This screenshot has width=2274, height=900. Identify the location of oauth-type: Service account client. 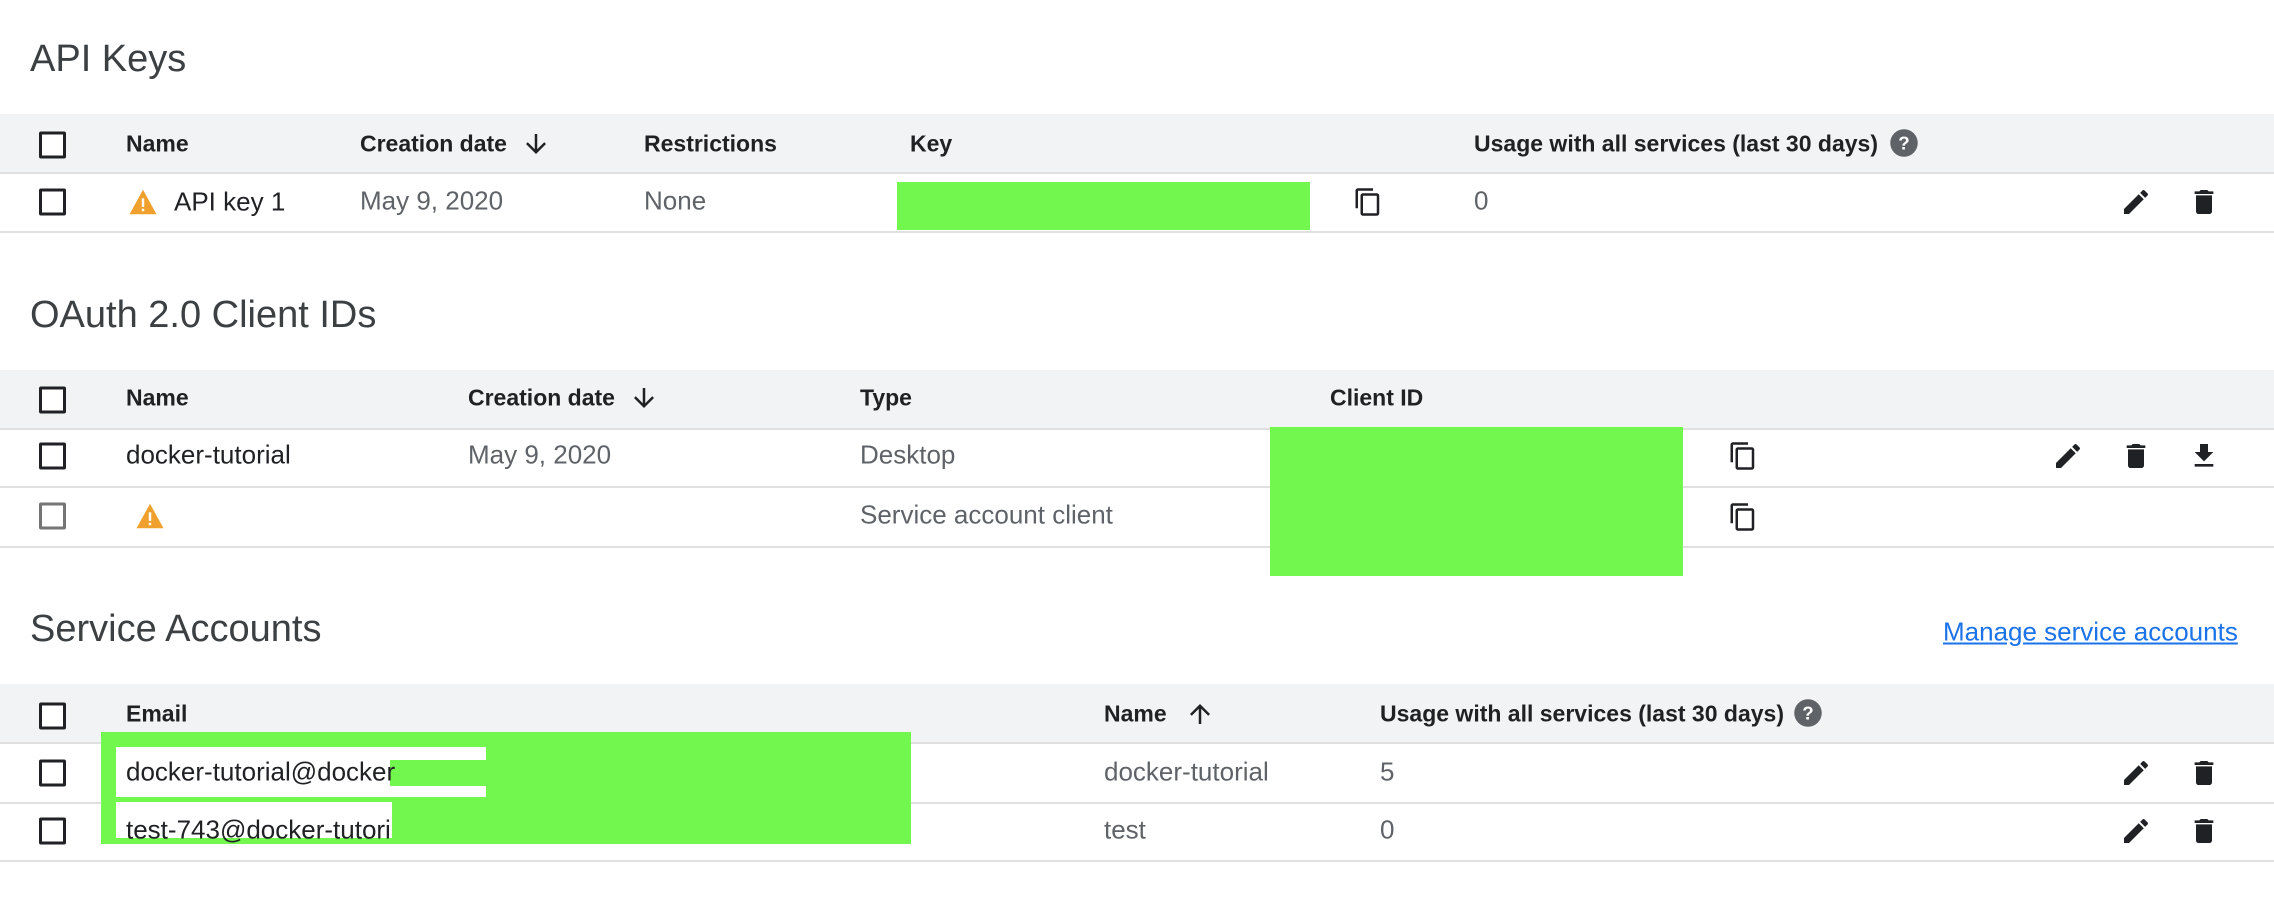
(986, 514).